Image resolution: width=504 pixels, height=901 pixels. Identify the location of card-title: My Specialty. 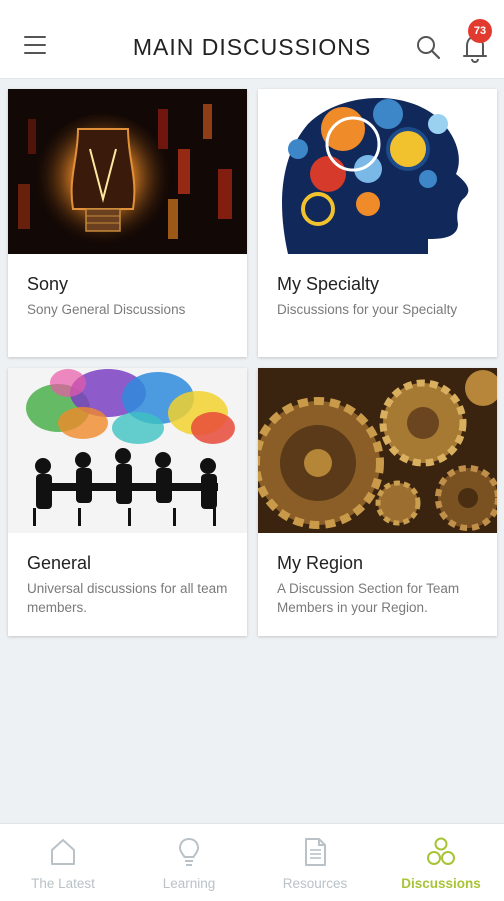
(328, 284).